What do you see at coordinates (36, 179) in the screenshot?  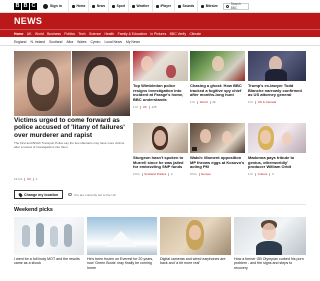 I see `hero-comments: 1` at bounding box center [36, 179].